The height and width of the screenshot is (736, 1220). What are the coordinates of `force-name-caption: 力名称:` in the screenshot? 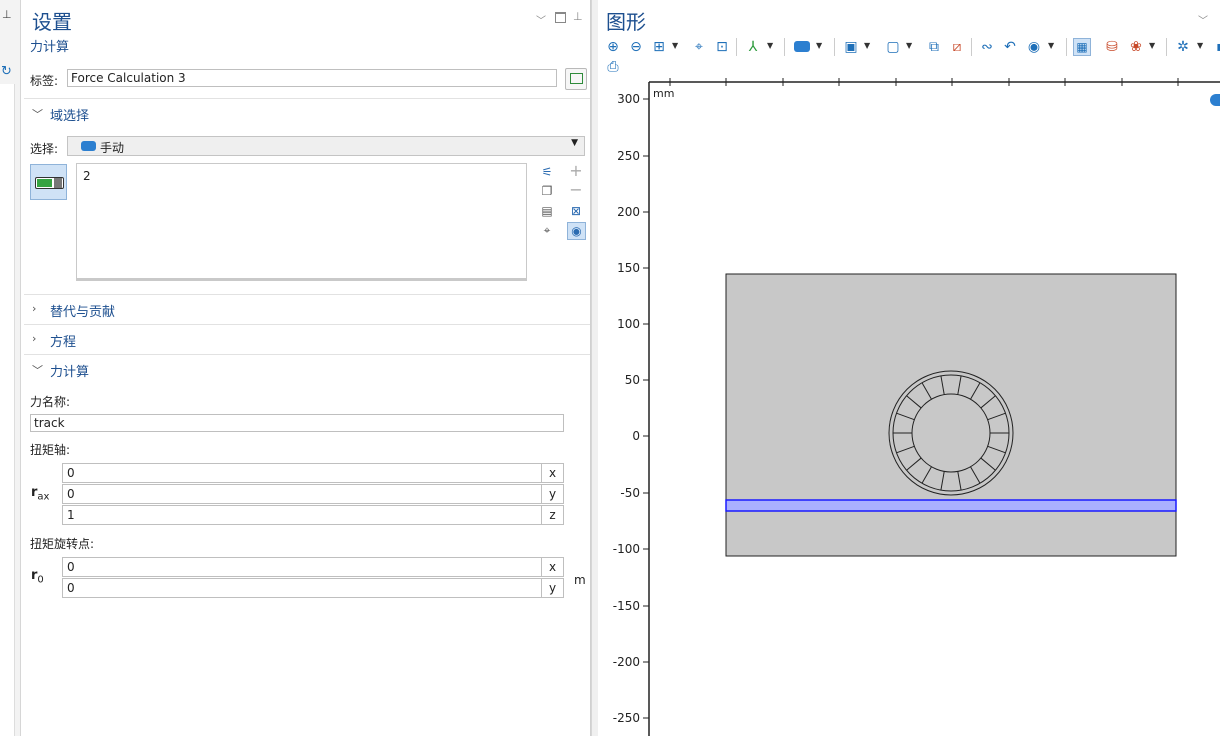 It's located at (50, 402).